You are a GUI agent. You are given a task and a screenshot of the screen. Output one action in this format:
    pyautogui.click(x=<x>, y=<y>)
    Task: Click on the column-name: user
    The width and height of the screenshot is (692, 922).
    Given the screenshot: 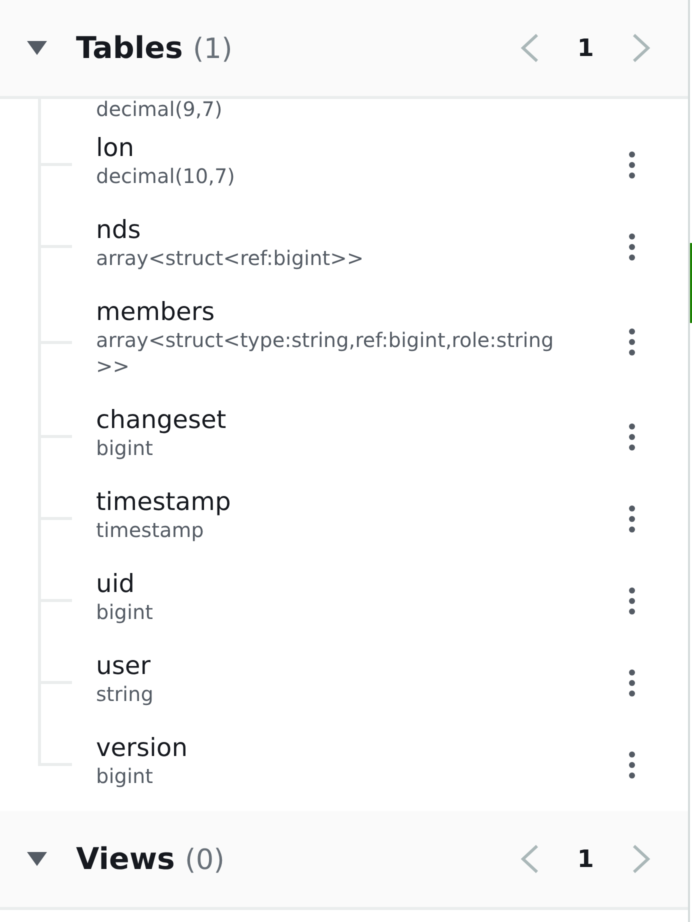 What is the action you would take?
    pyautogui.click(x=123, y=666)
    